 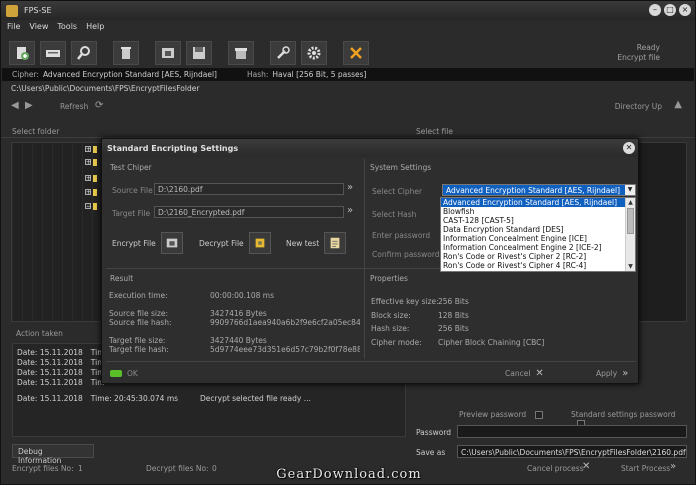 I want to click on log-row: Date: 15.11.2018 Tim, so click(x=61, y=352).